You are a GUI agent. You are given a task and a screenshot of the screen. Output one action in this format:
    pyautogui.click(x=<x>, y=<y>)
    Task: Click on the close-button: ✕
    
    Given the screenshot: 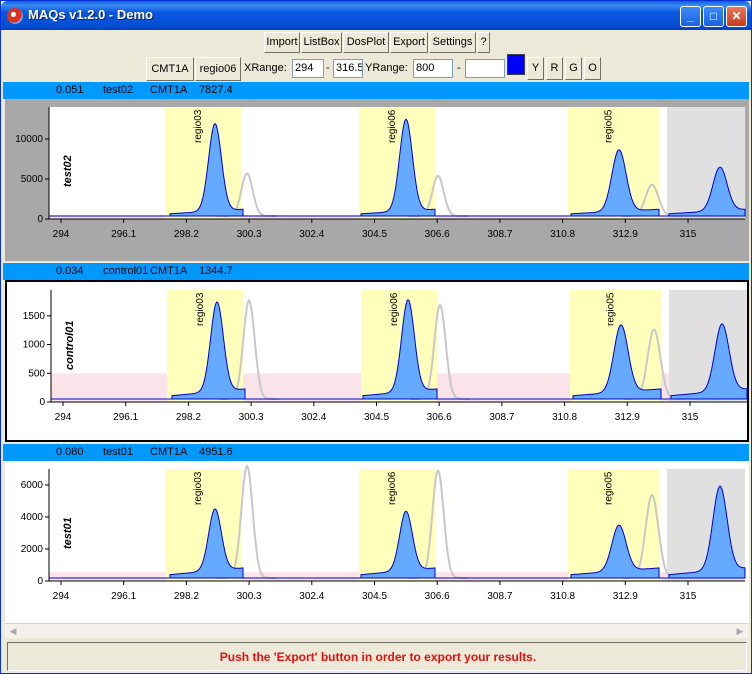 What is the action you would take?
    pyautogui.click(x=736, y=16)
    